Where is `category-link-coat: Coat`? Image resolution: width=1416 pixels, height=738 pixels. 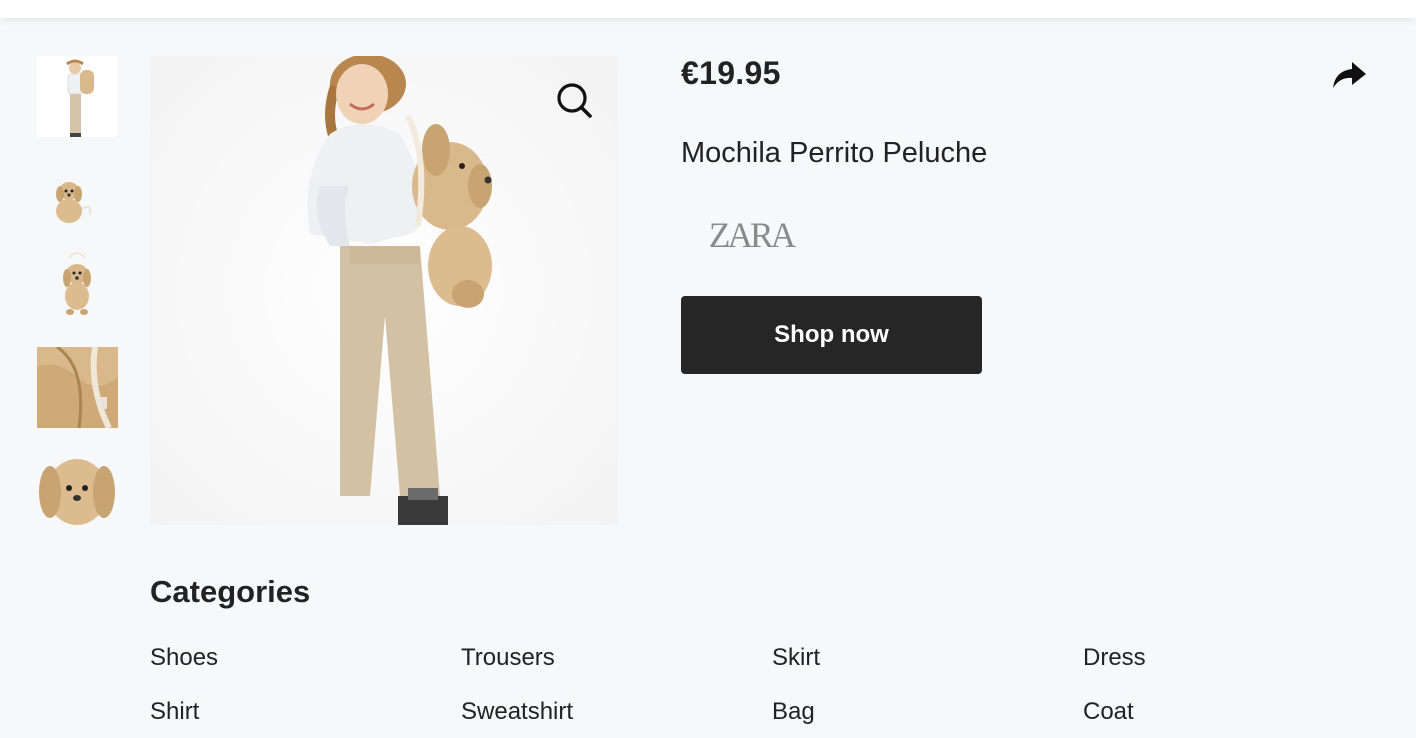 category-link-coat: Coat is located at coordinates (1108, 712).